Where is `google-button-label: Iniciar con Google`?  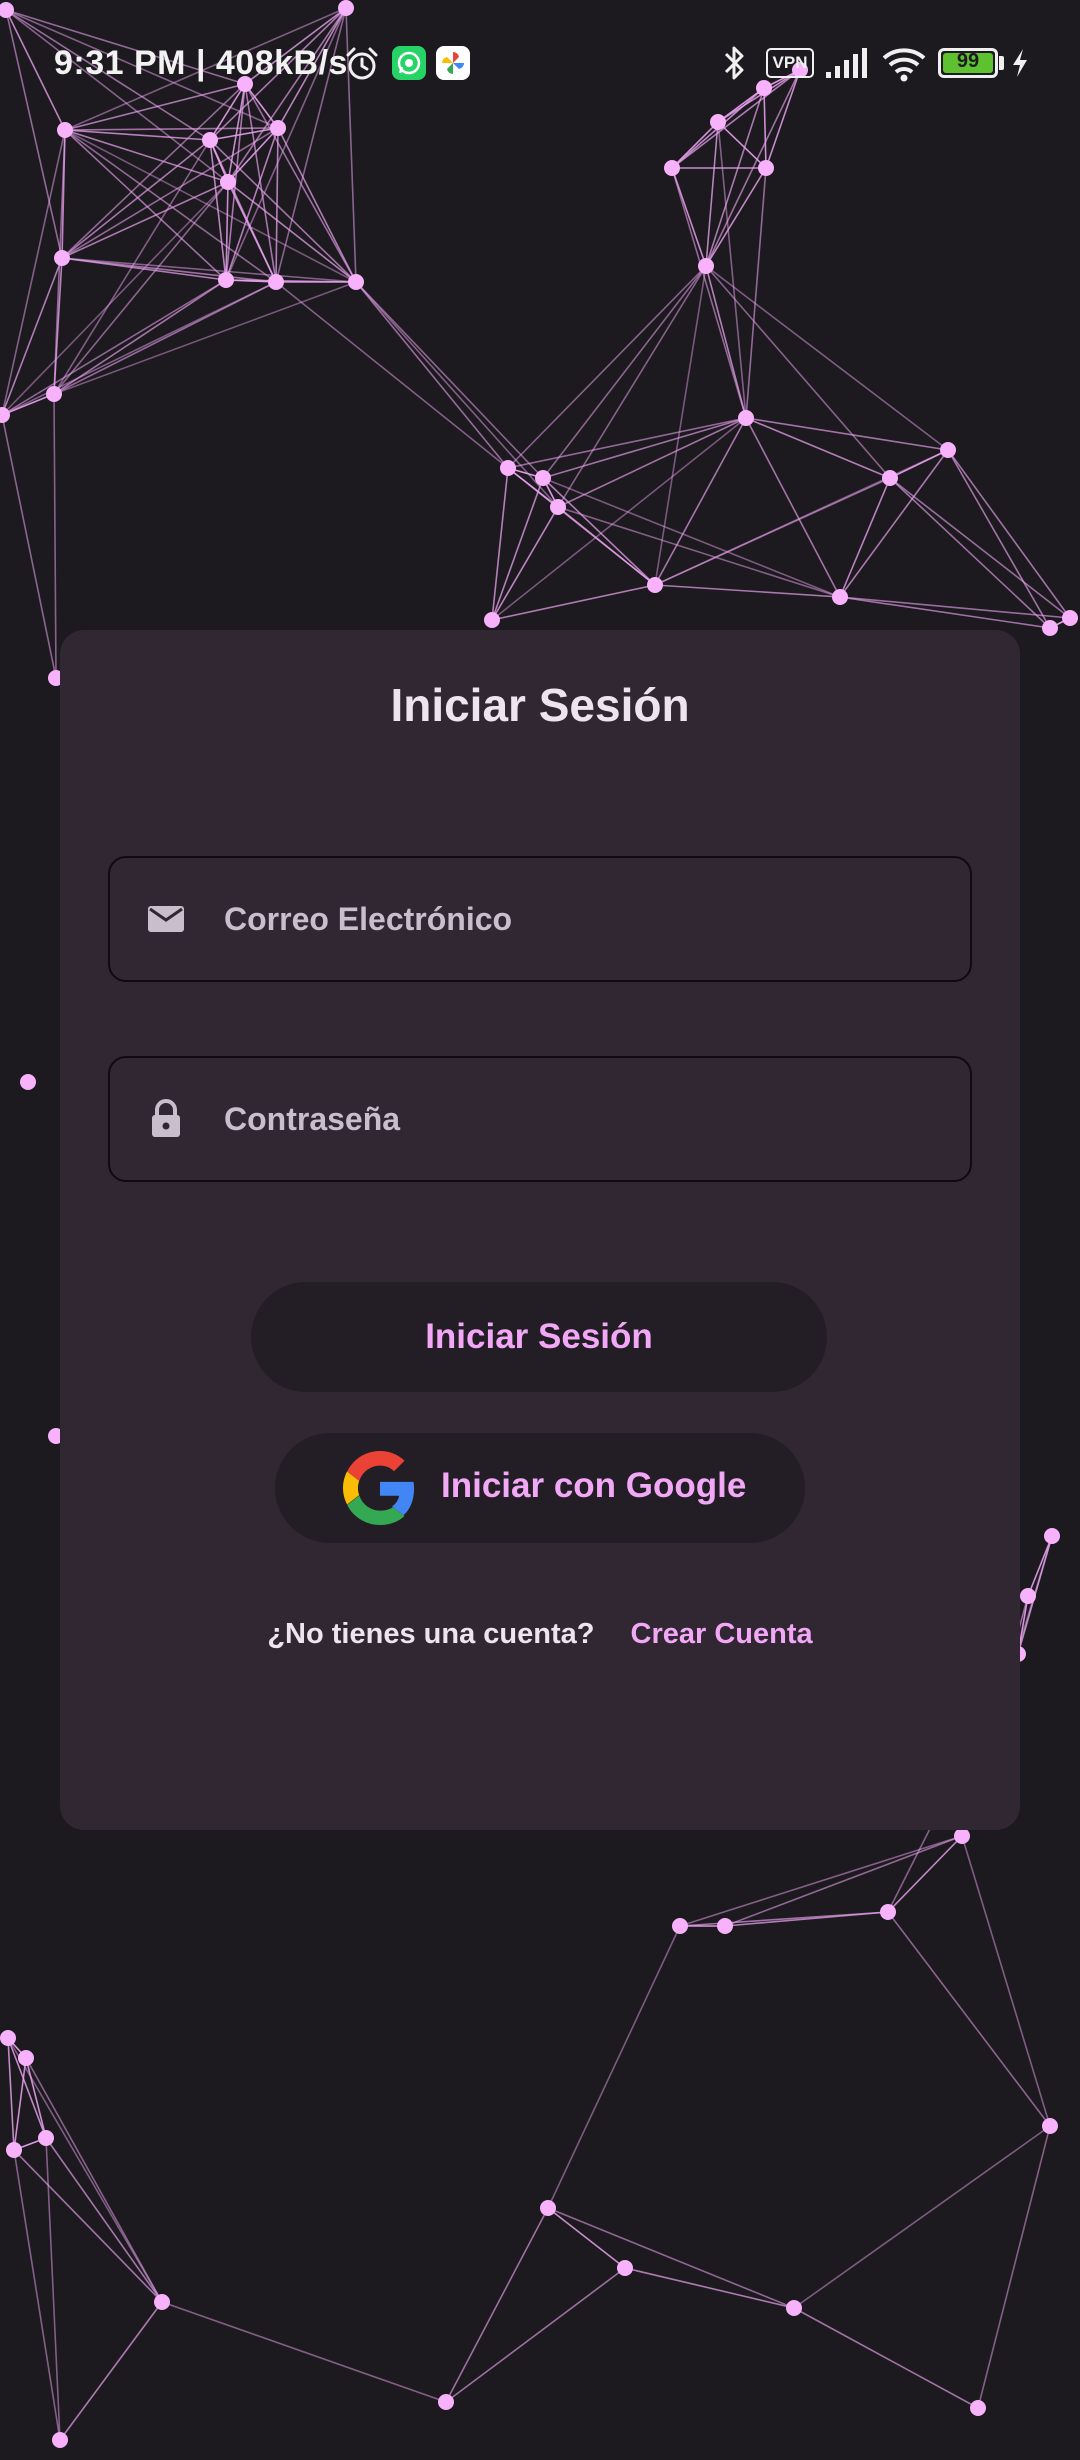 google-button-label: Iniciar con Google is located at coordinates (594, 1485).